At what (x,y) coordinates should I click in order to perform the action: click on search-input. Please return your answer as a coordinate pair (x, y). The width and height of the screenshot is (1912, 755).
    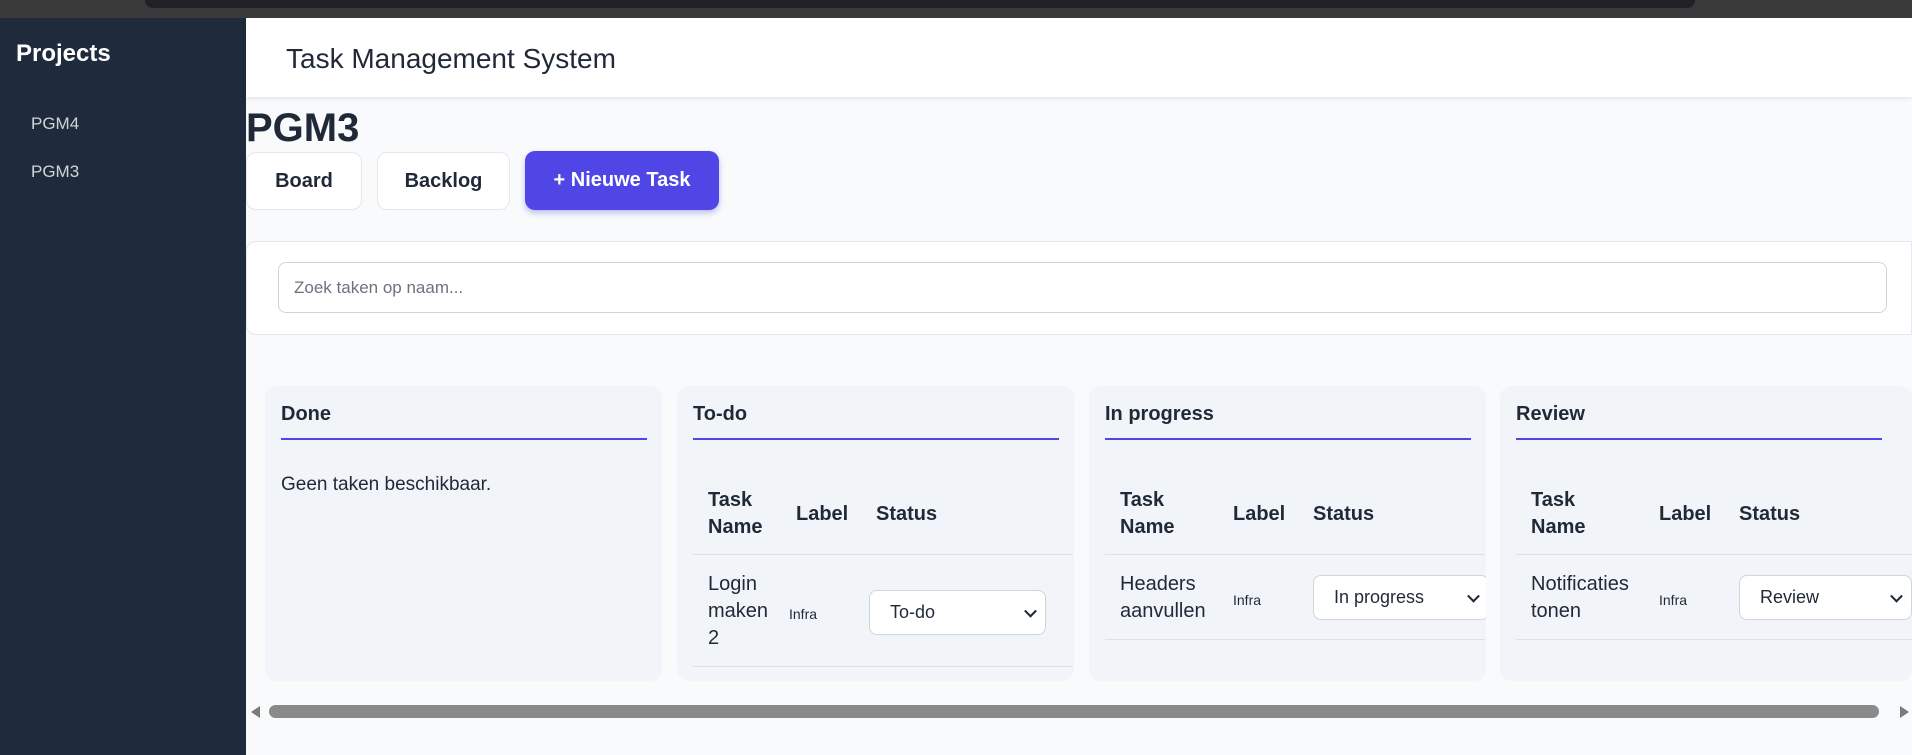
    Looking at the image, I should click on (1082, 287).